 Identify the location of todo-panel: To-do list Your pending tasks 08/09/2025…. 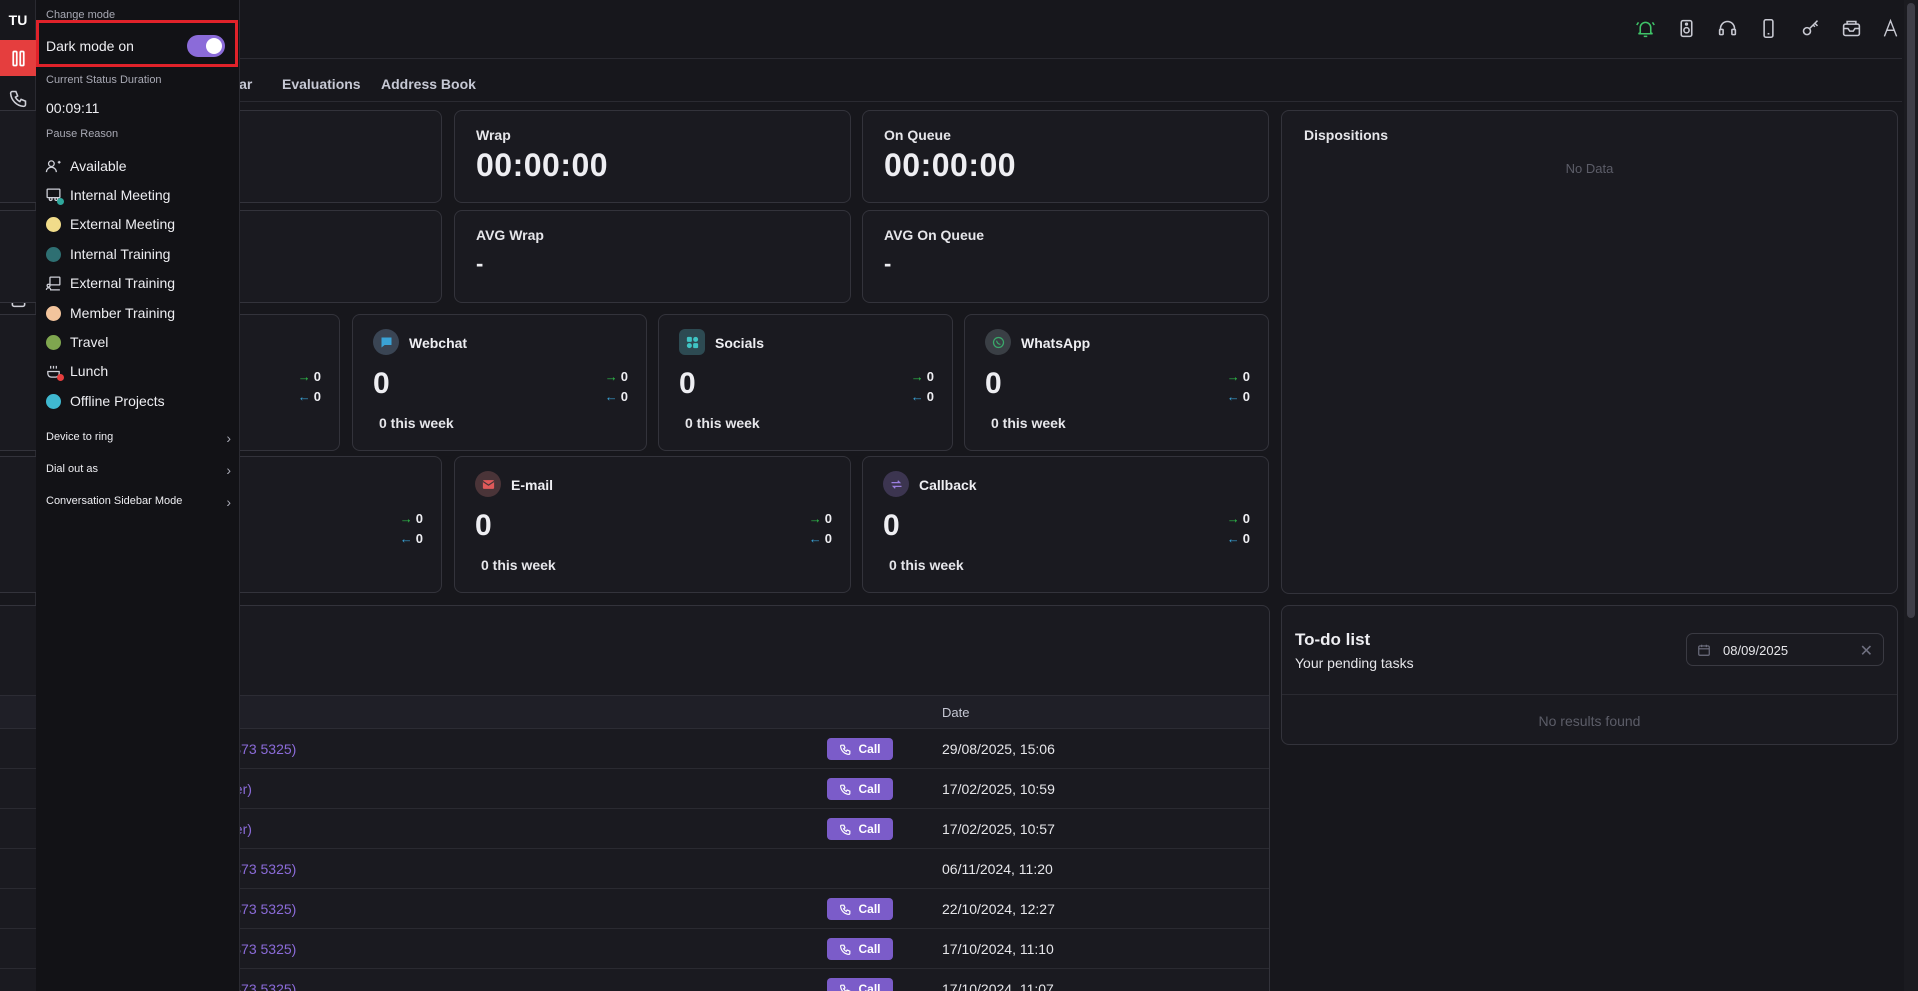
(1589, 675).